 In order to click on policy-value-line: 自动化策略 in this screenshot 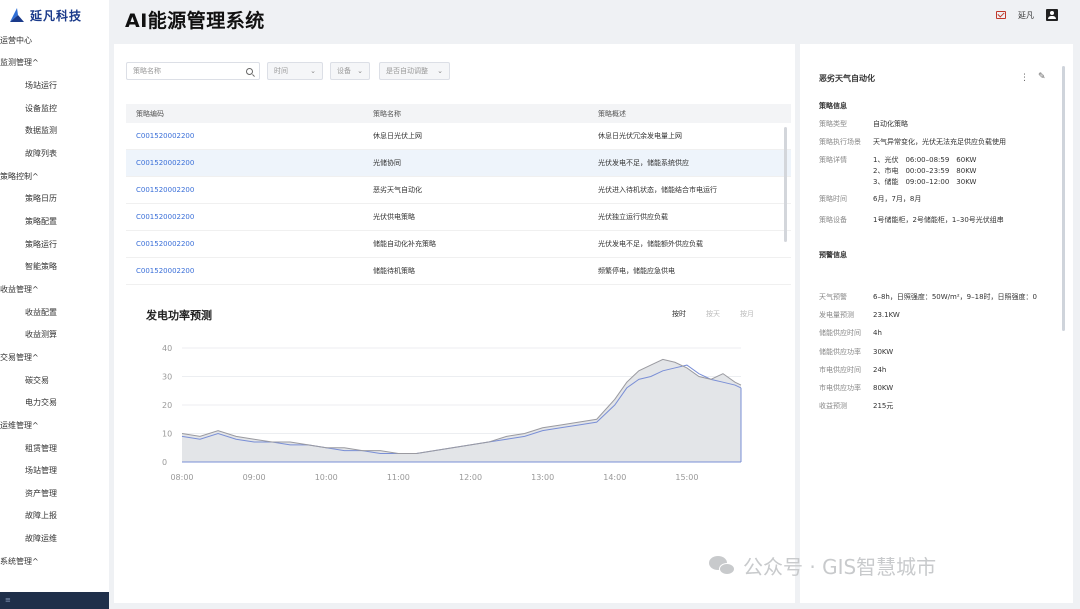, I will do `click(890, 124)`.